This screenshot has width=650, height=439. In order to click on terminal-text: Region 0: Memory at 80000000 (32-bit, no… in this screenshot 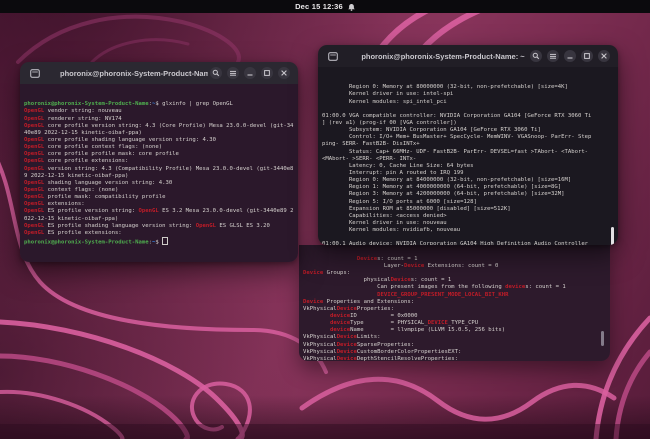, I will do `click(445, 87)`.